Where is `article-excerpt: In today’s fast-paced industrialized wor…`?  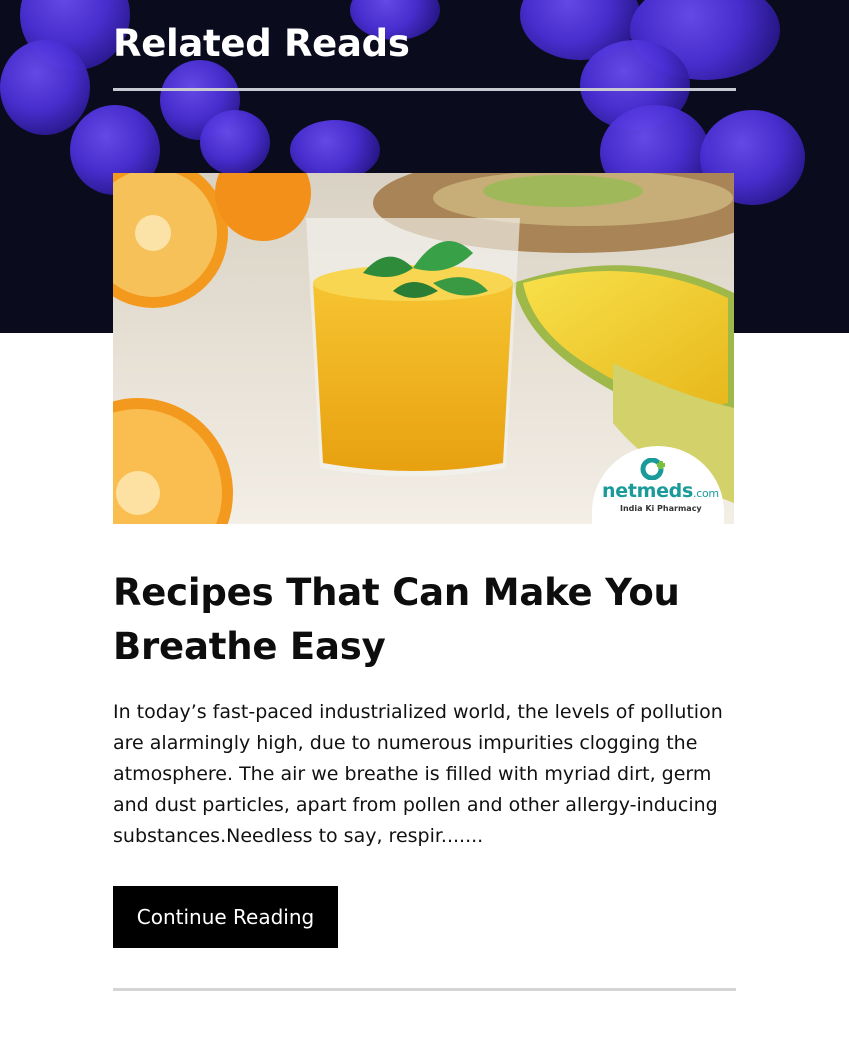
article-excerpt: In today’s fast-paced industrialized wor… is located at coordinates (418, 774).